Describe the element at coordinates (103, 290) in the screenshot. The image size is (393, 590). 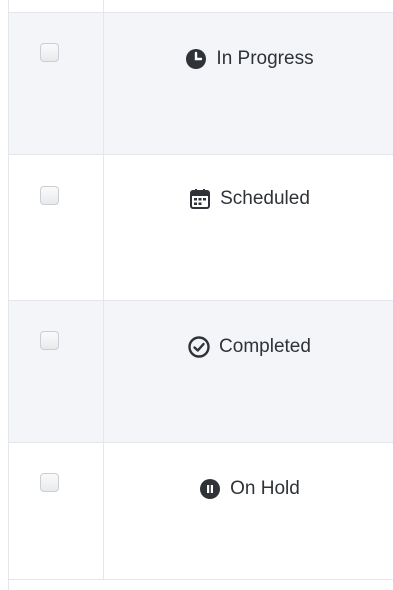
I see `column-divider` at that location.